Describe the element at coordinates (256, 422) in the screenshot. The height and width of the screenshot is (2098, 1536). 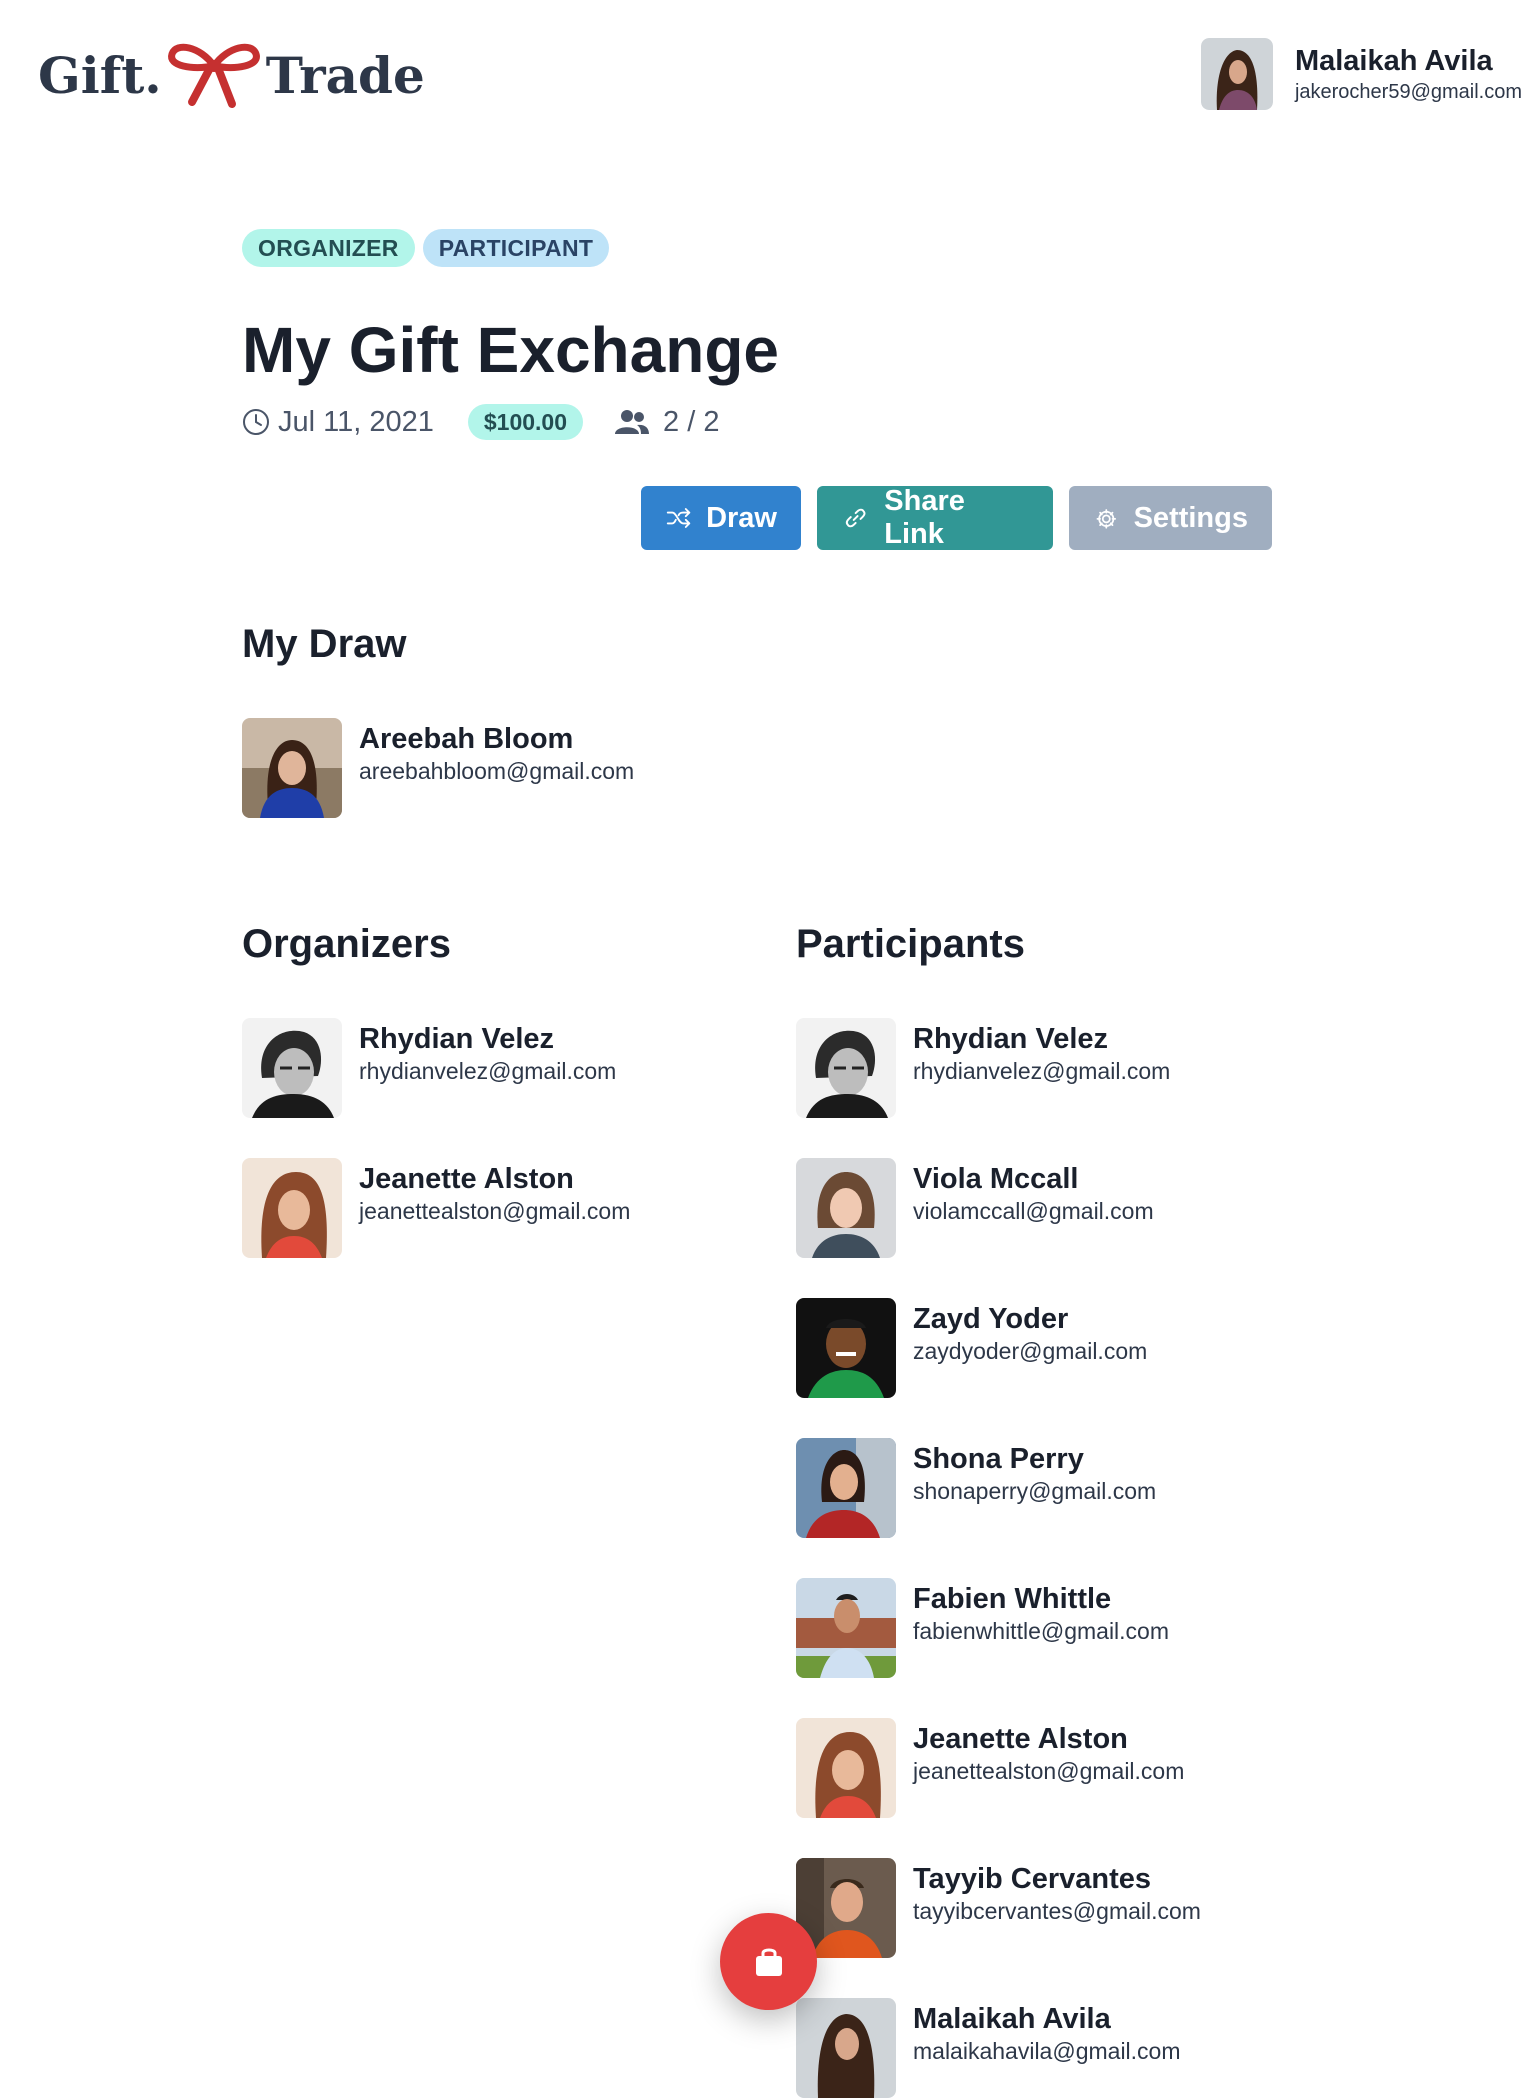
I see `clock-icon` at that location.